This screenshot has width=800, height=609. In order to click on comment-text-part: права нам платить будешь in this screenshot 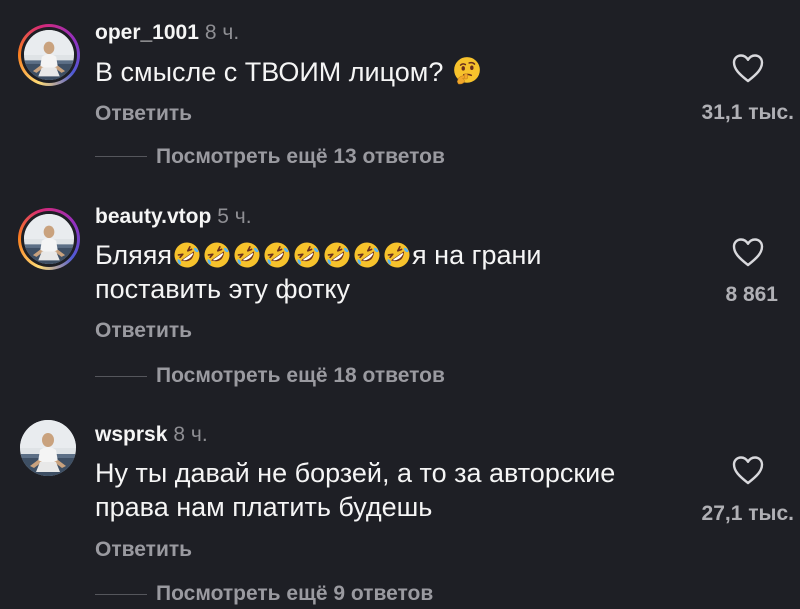, I will do `click(264, 507)`.